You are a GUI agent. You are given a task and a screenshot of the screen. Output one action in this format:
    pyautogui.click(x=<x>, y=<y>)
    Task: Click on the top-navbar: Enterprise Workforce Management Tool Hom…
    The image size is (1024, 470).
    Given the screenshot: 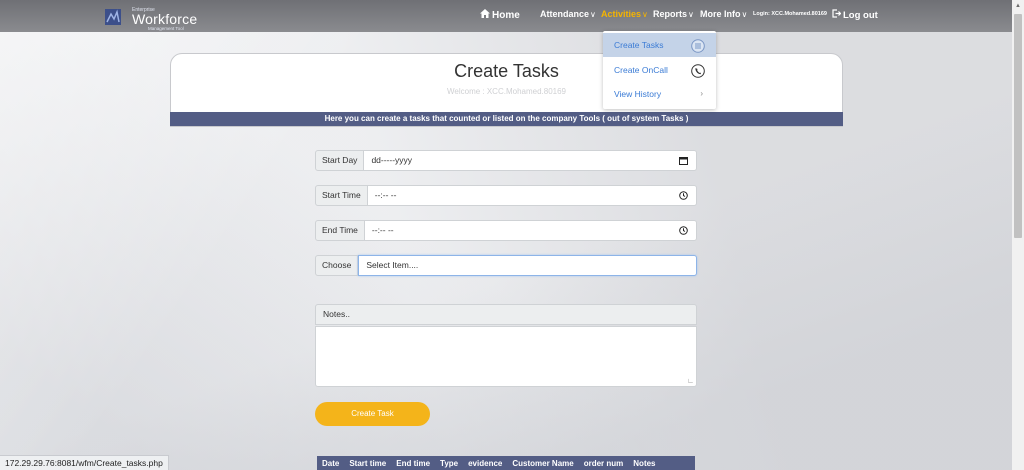 What is the action you would take?
    pyautogui.click(x=506, y=16)
    